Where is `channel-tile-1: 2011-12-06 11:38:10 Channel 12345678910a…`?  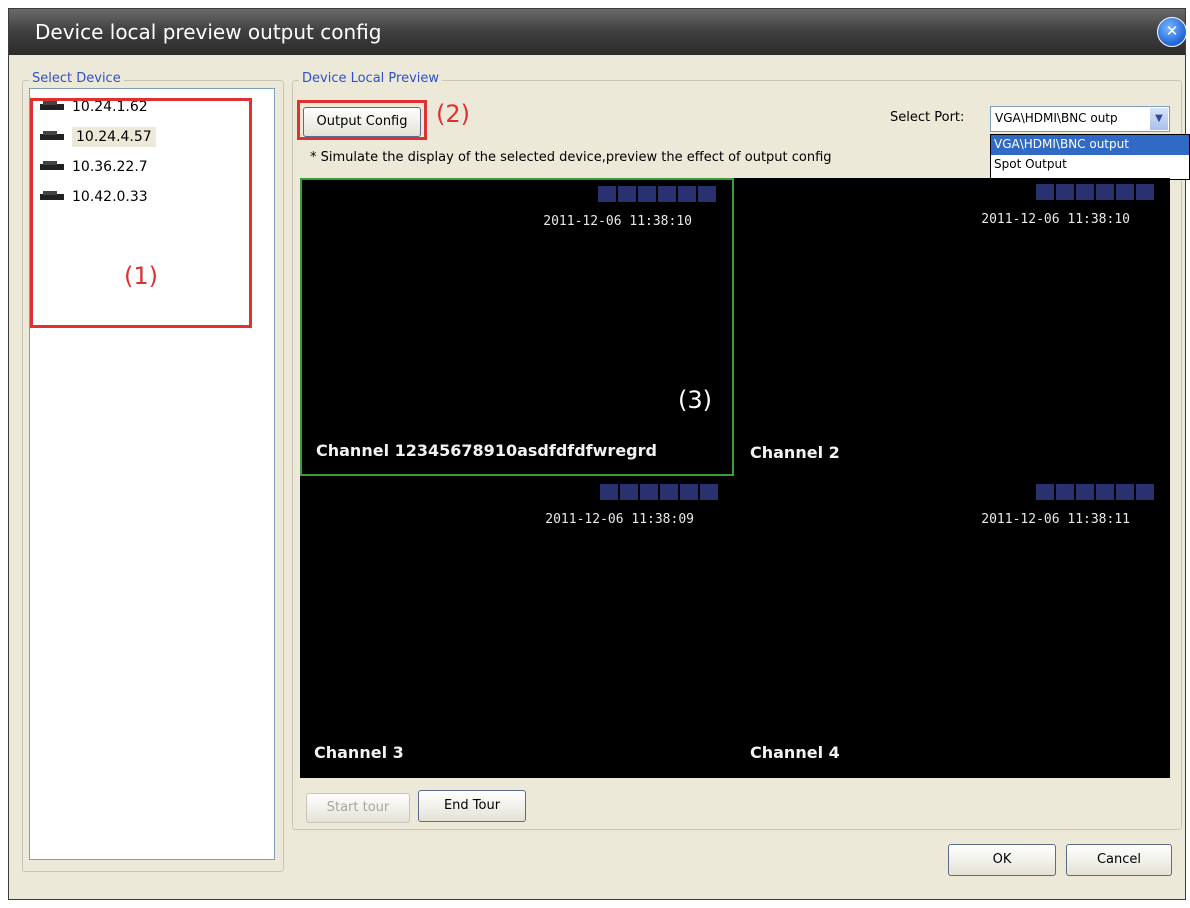
channel-tile-1: 2011-12-06 11:38:10 Channel 12345678910a… is located at coordinates (517, 327).